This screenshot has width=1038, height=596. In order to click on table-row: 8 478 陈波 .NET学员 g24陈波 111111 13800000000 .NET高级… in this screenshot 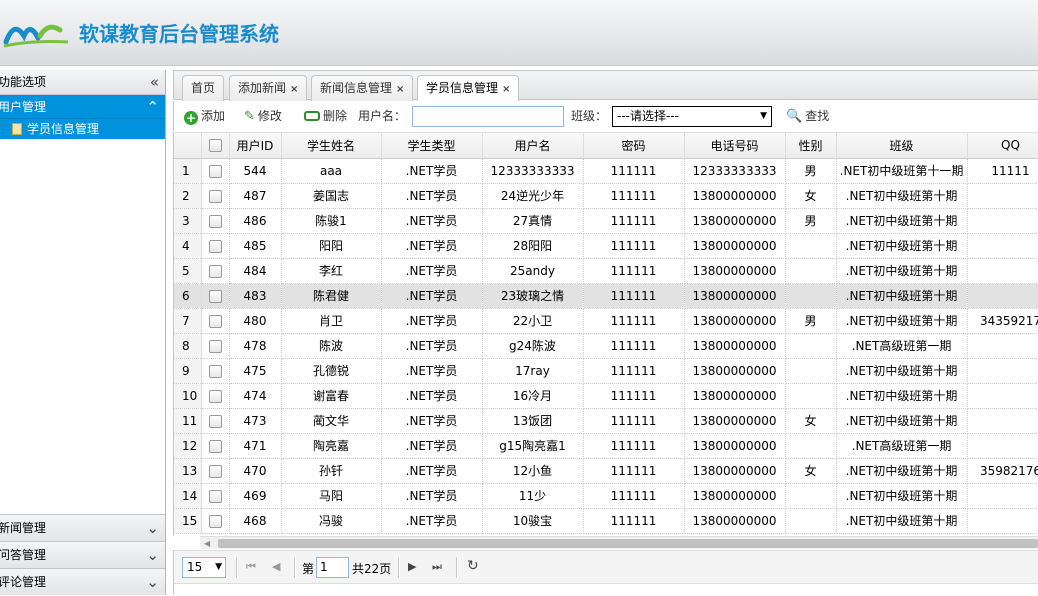, I will do `click(606, 346)`.